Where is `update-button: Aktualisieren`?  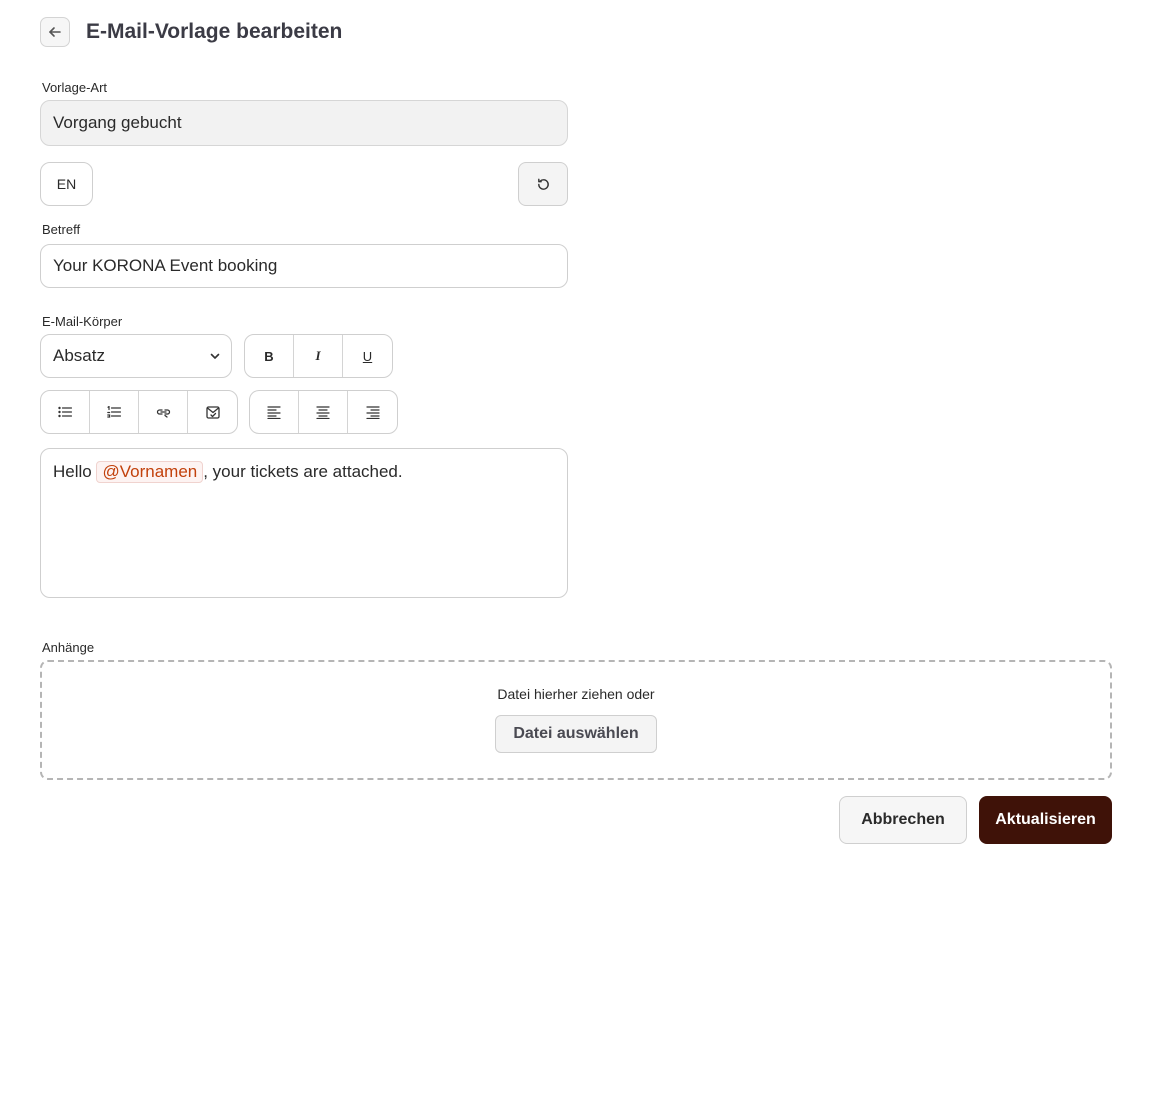 update-button: Aktualisieren is located at coordinates (1045, 820).